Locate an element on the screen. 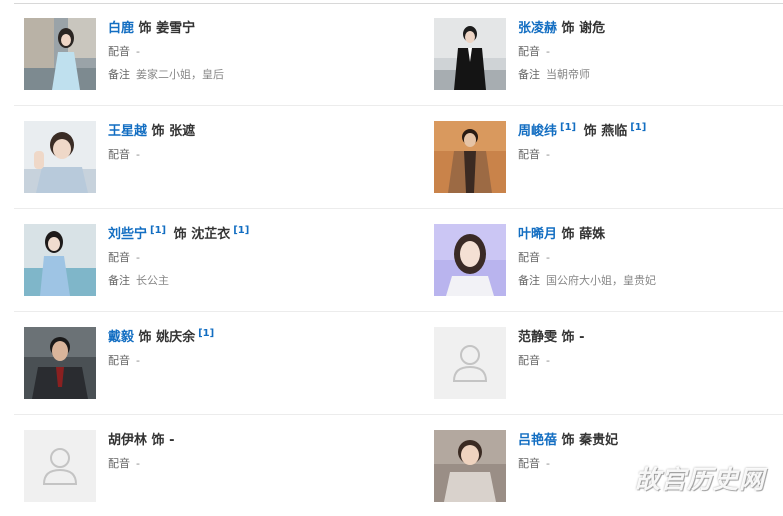 This screenshot has width=783, height=516. cast-card: 张凌赫 饰 谢危 配音 - 备注 当朝帝师 is located at coordinates (608, 58).